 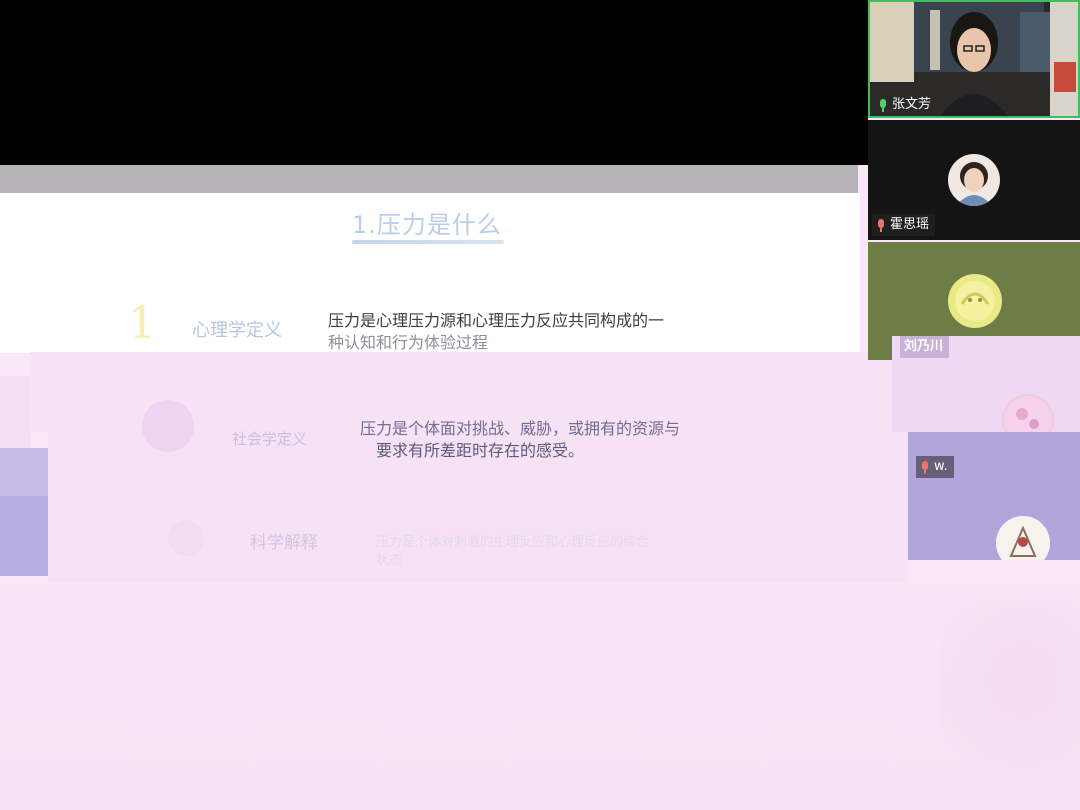 I want to click on participant-tile: 霍思瑶, so click(x=974, y=180).